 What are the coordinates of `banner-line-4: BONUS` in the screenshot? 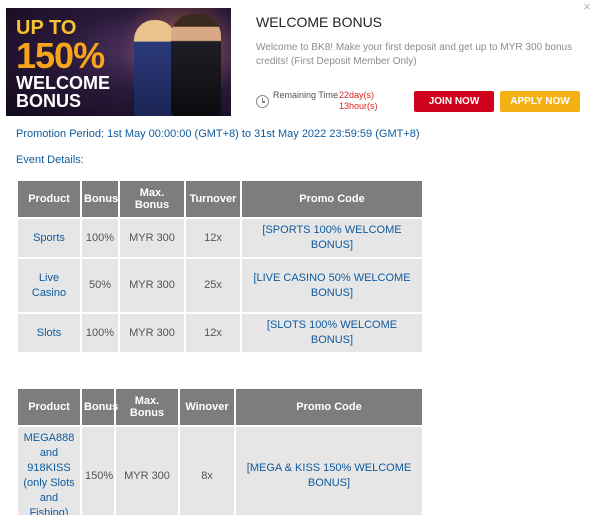 It's located at (49, 101).